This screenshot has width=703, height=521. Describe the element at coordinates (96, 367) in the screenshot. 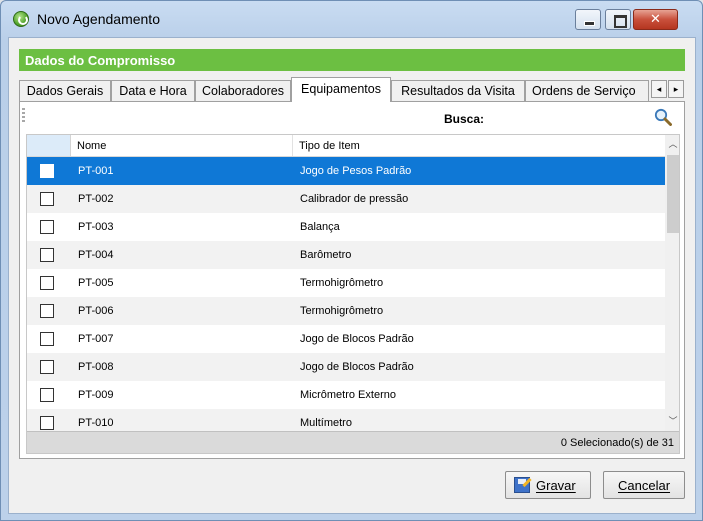

I see `cell-nome: PT-008` at that location.